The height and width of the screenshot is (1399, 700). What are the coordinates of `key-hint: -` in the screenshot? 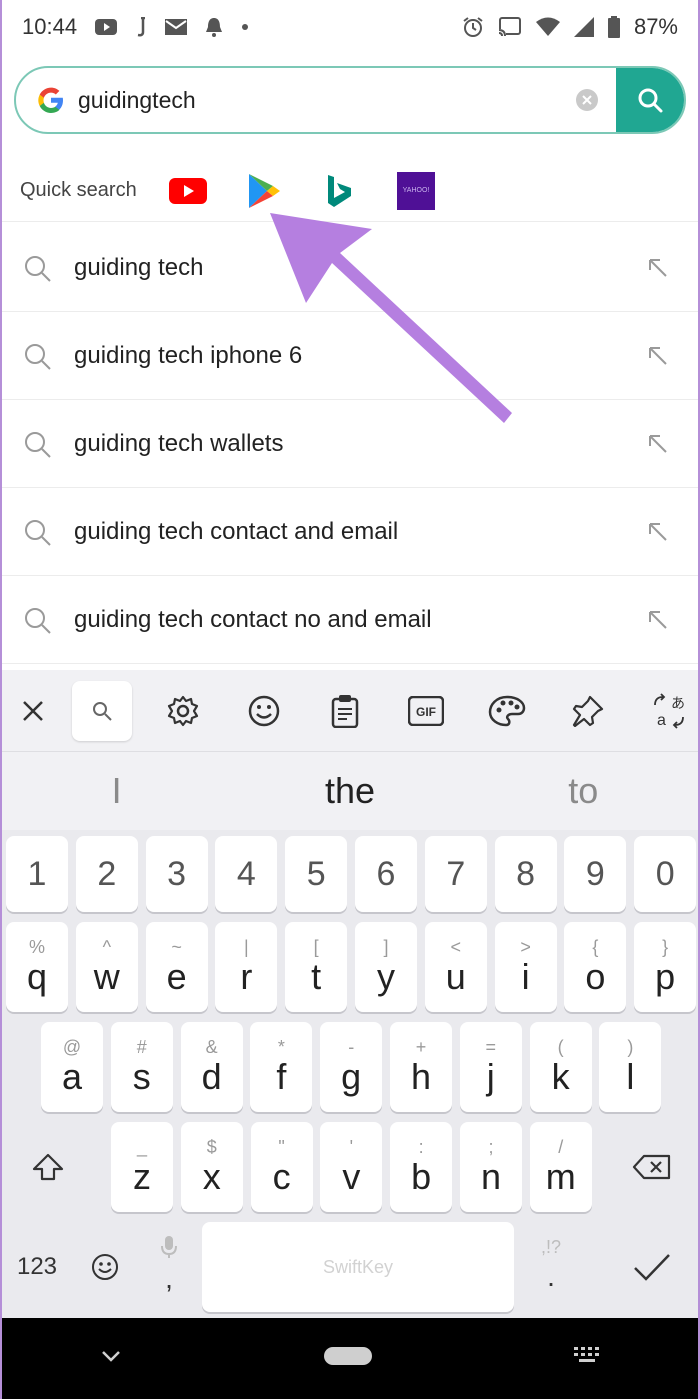 It's located at (351, 1047).